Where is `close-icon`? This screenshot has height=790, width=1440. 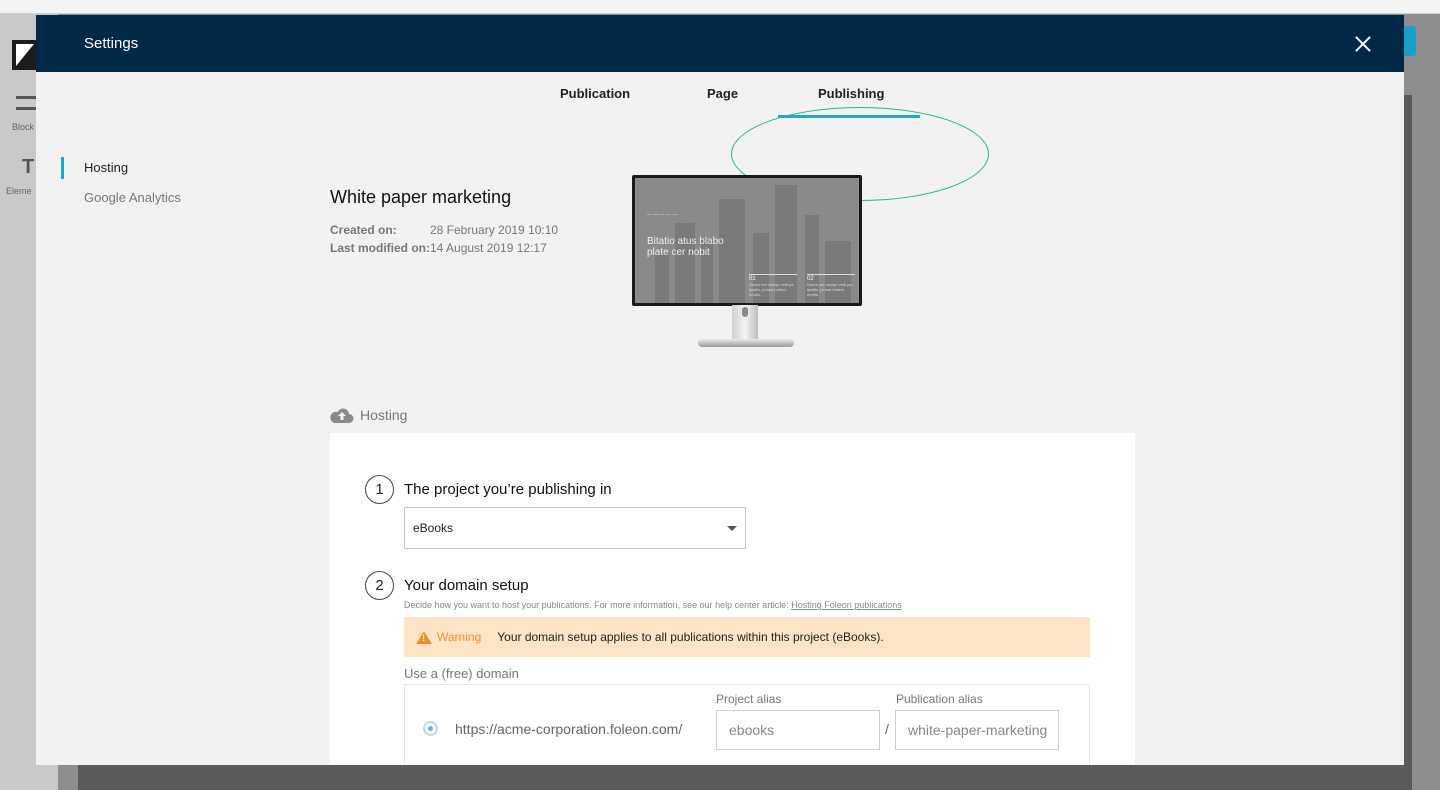
close-icon is located at coordinates (1363, 44).